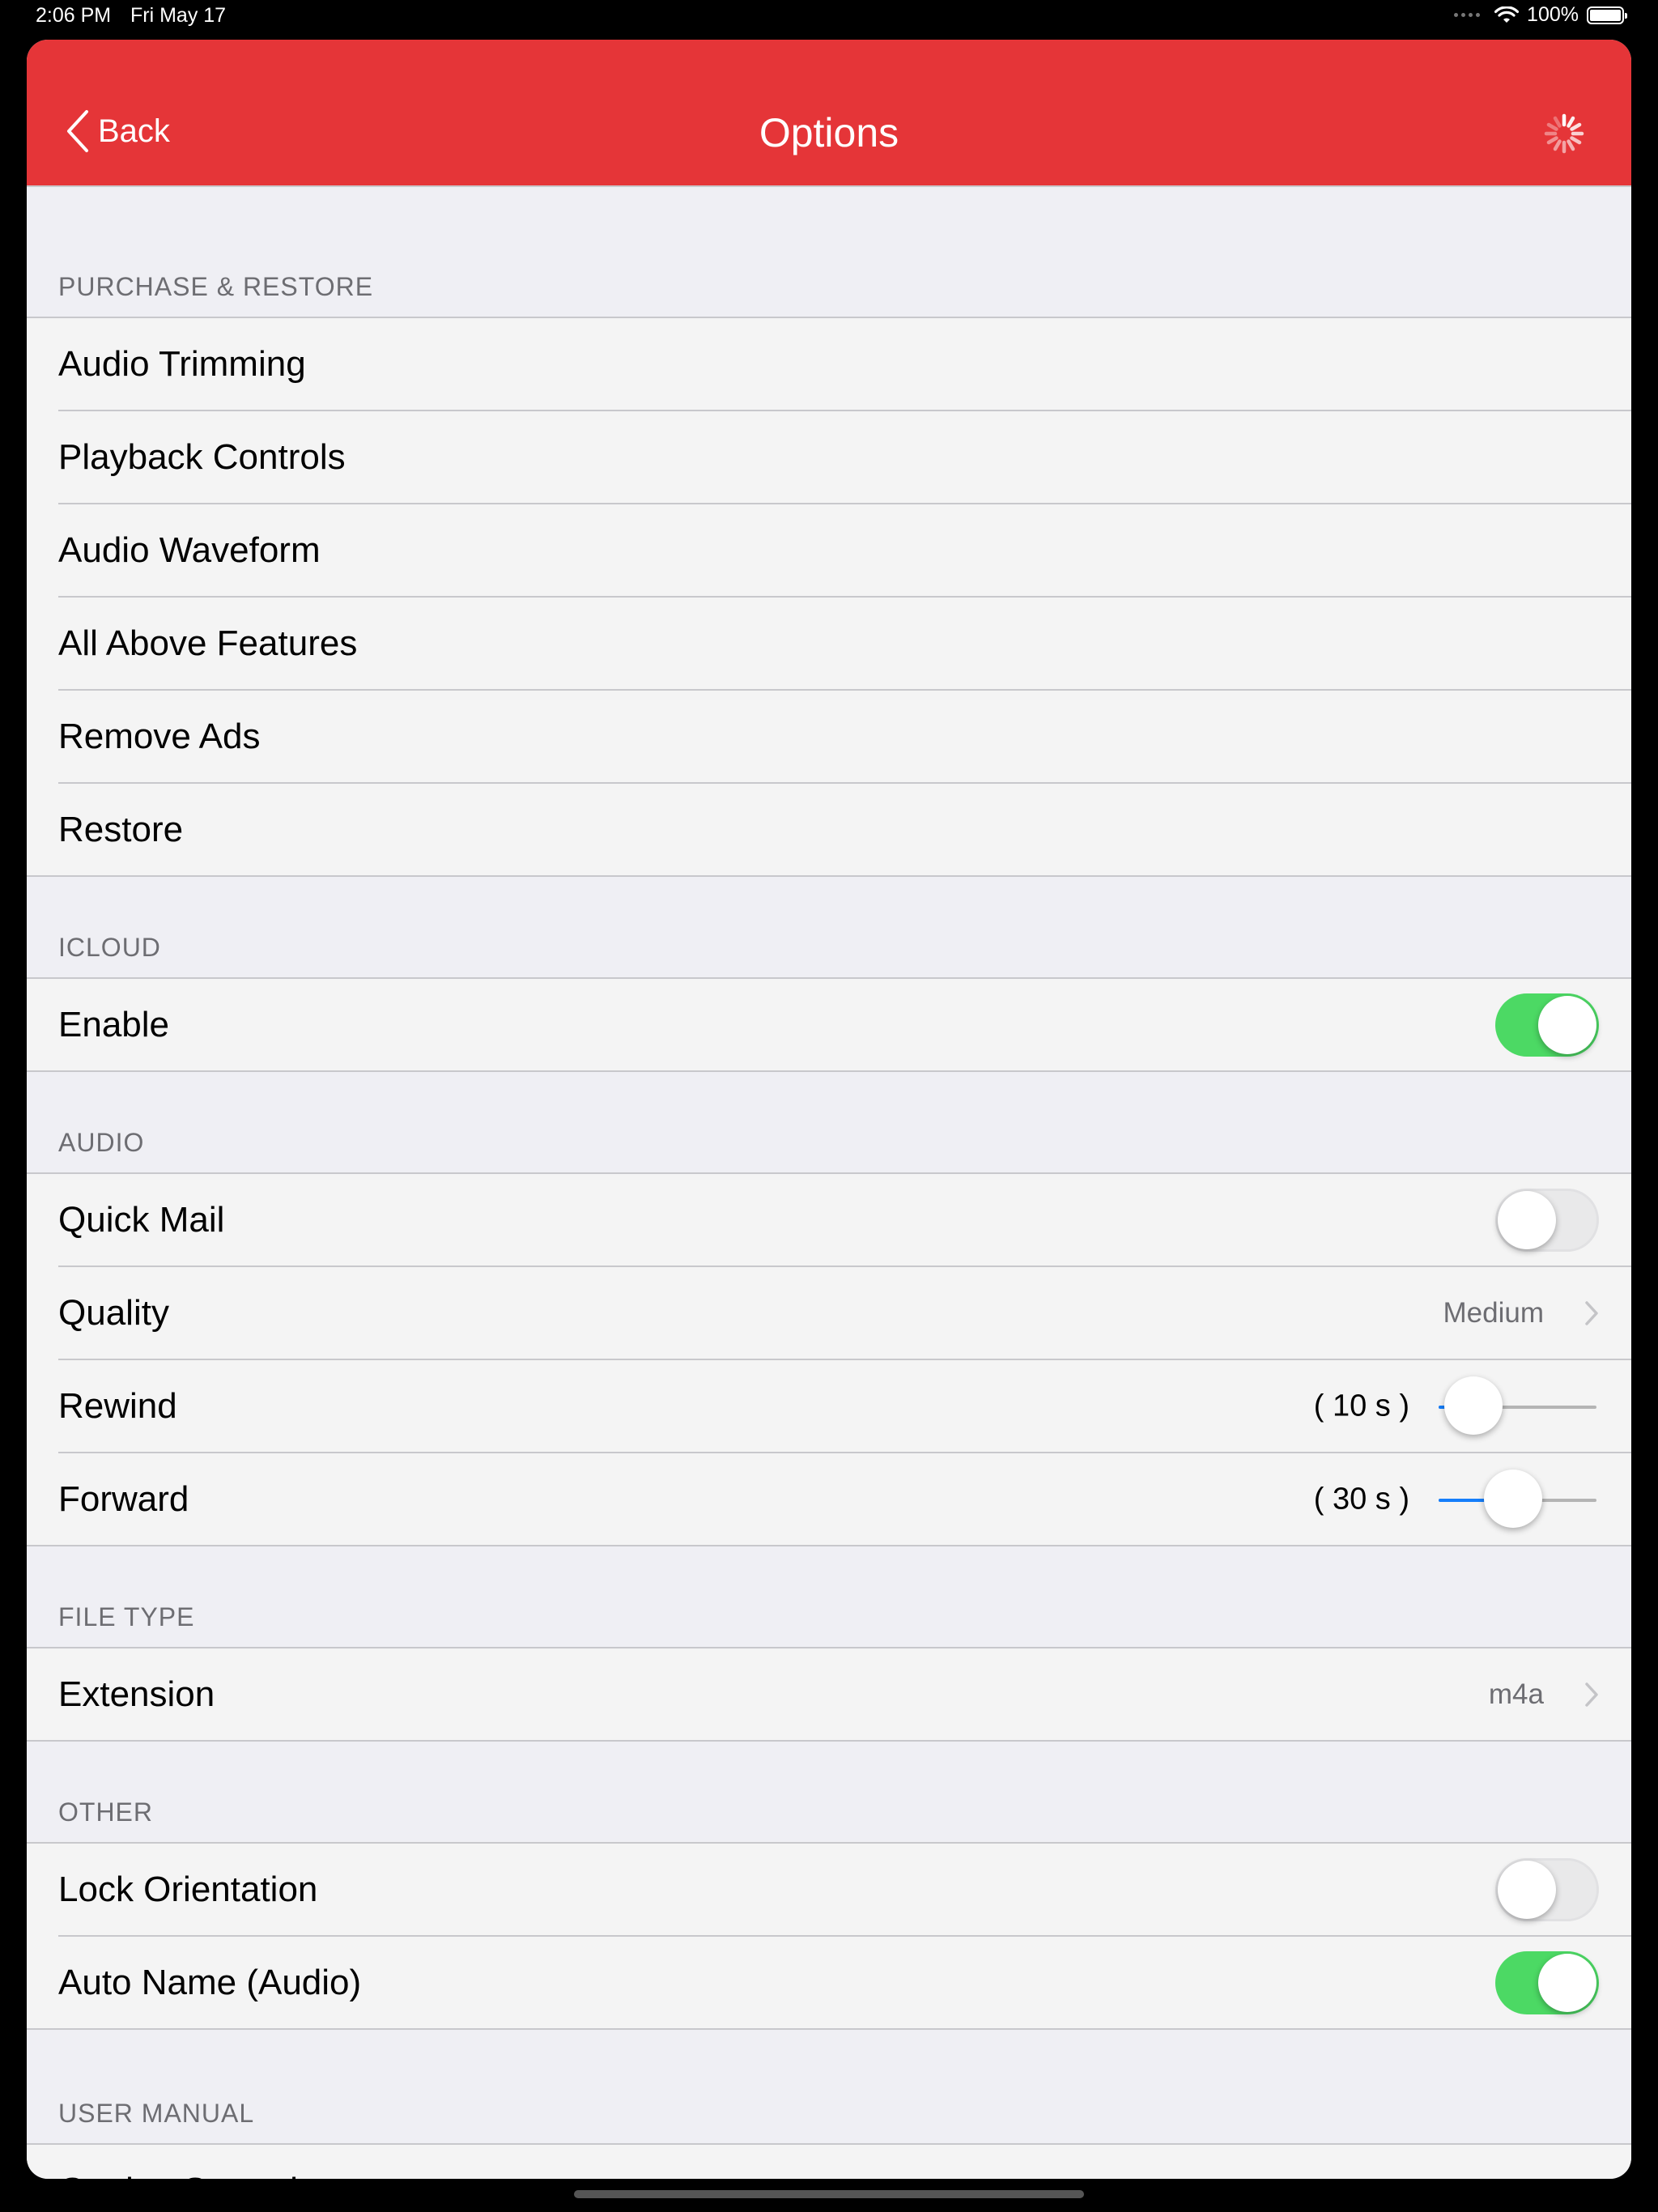 This screenshot has height=2212, width=1658. I want to click on row-label: Enable, so click(114, 1024).